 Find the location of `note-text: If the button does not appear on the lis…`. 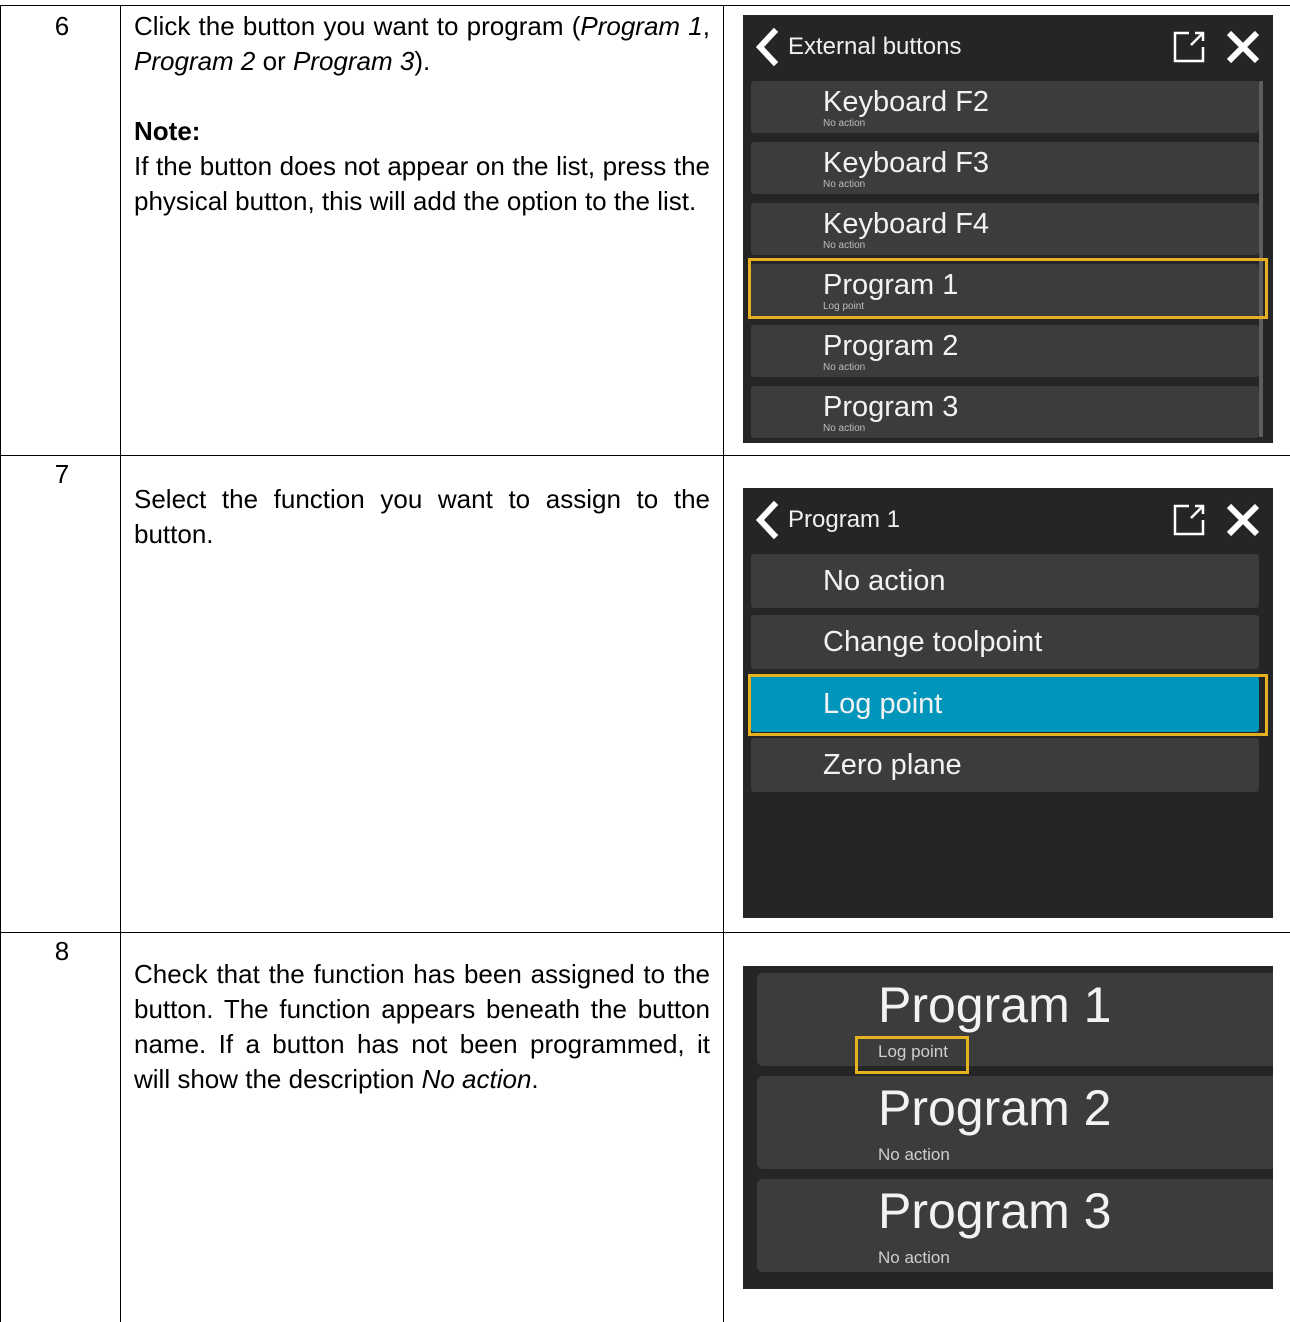

note-text: If the button does not appear on the lis… is located at coordinates (422, 183).